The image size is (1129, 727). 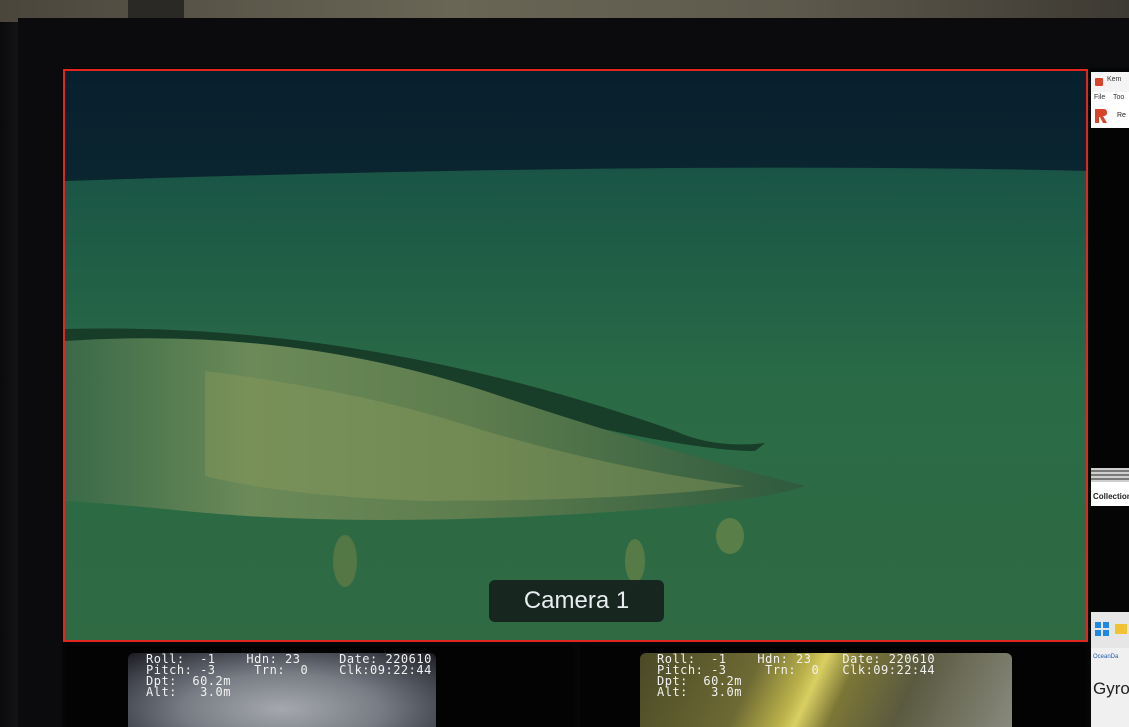 What do you see at coordinates (1121, 629) in the screenshot?
I see `file-explorer-icon` at bounding box center [1121, 629].